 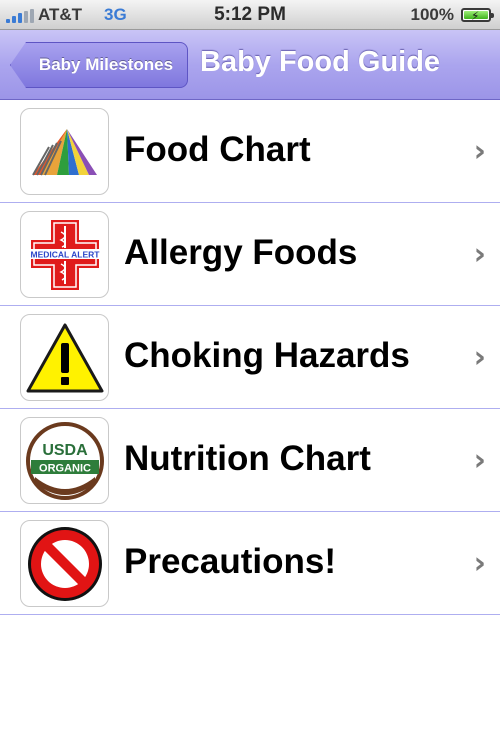 I want to click on usda-organic-icon: USDA ORGANIC, so click(x=64, y=460).